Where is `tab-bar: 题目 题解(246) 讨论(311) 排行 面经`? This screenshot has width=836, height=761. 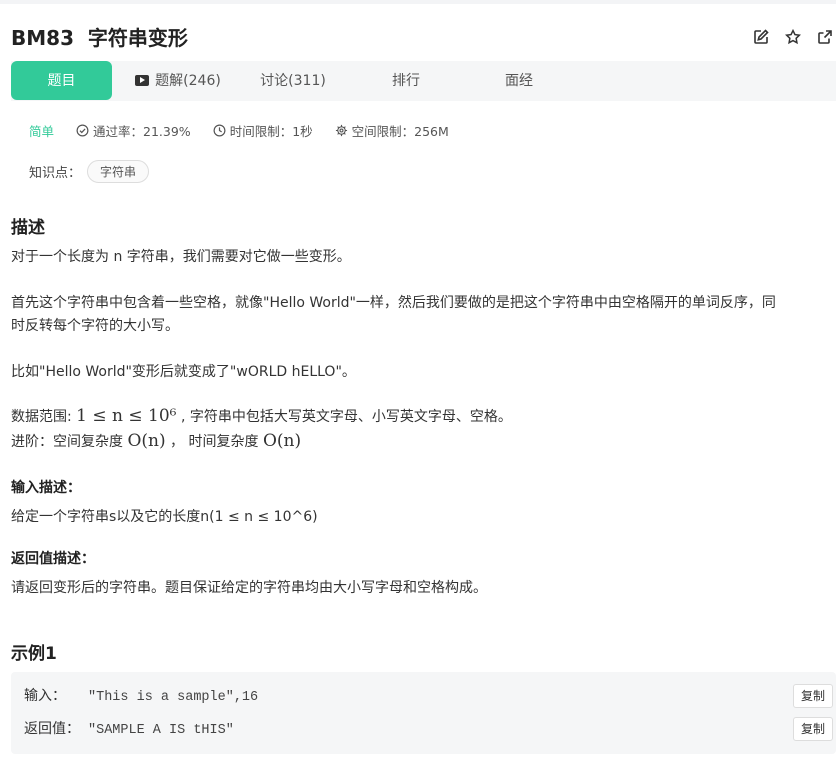 tab-bar: 题目 题解(246) 讨论(311) 排行 面经 is located at coordinates (423, 81).